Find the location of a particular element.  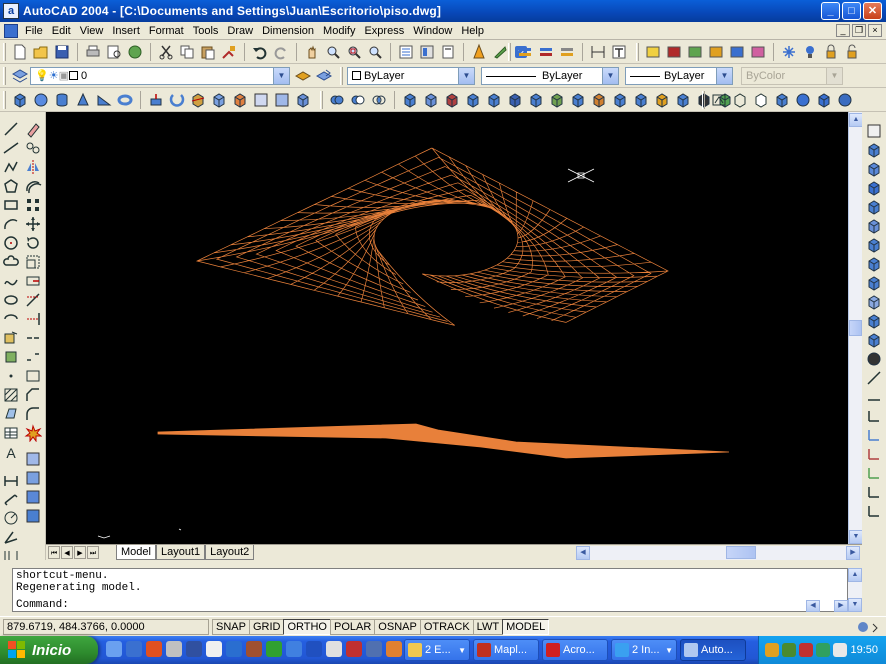

linetype-control-dropdown: ByLayer ▼ is located at coordinates (550, 76).